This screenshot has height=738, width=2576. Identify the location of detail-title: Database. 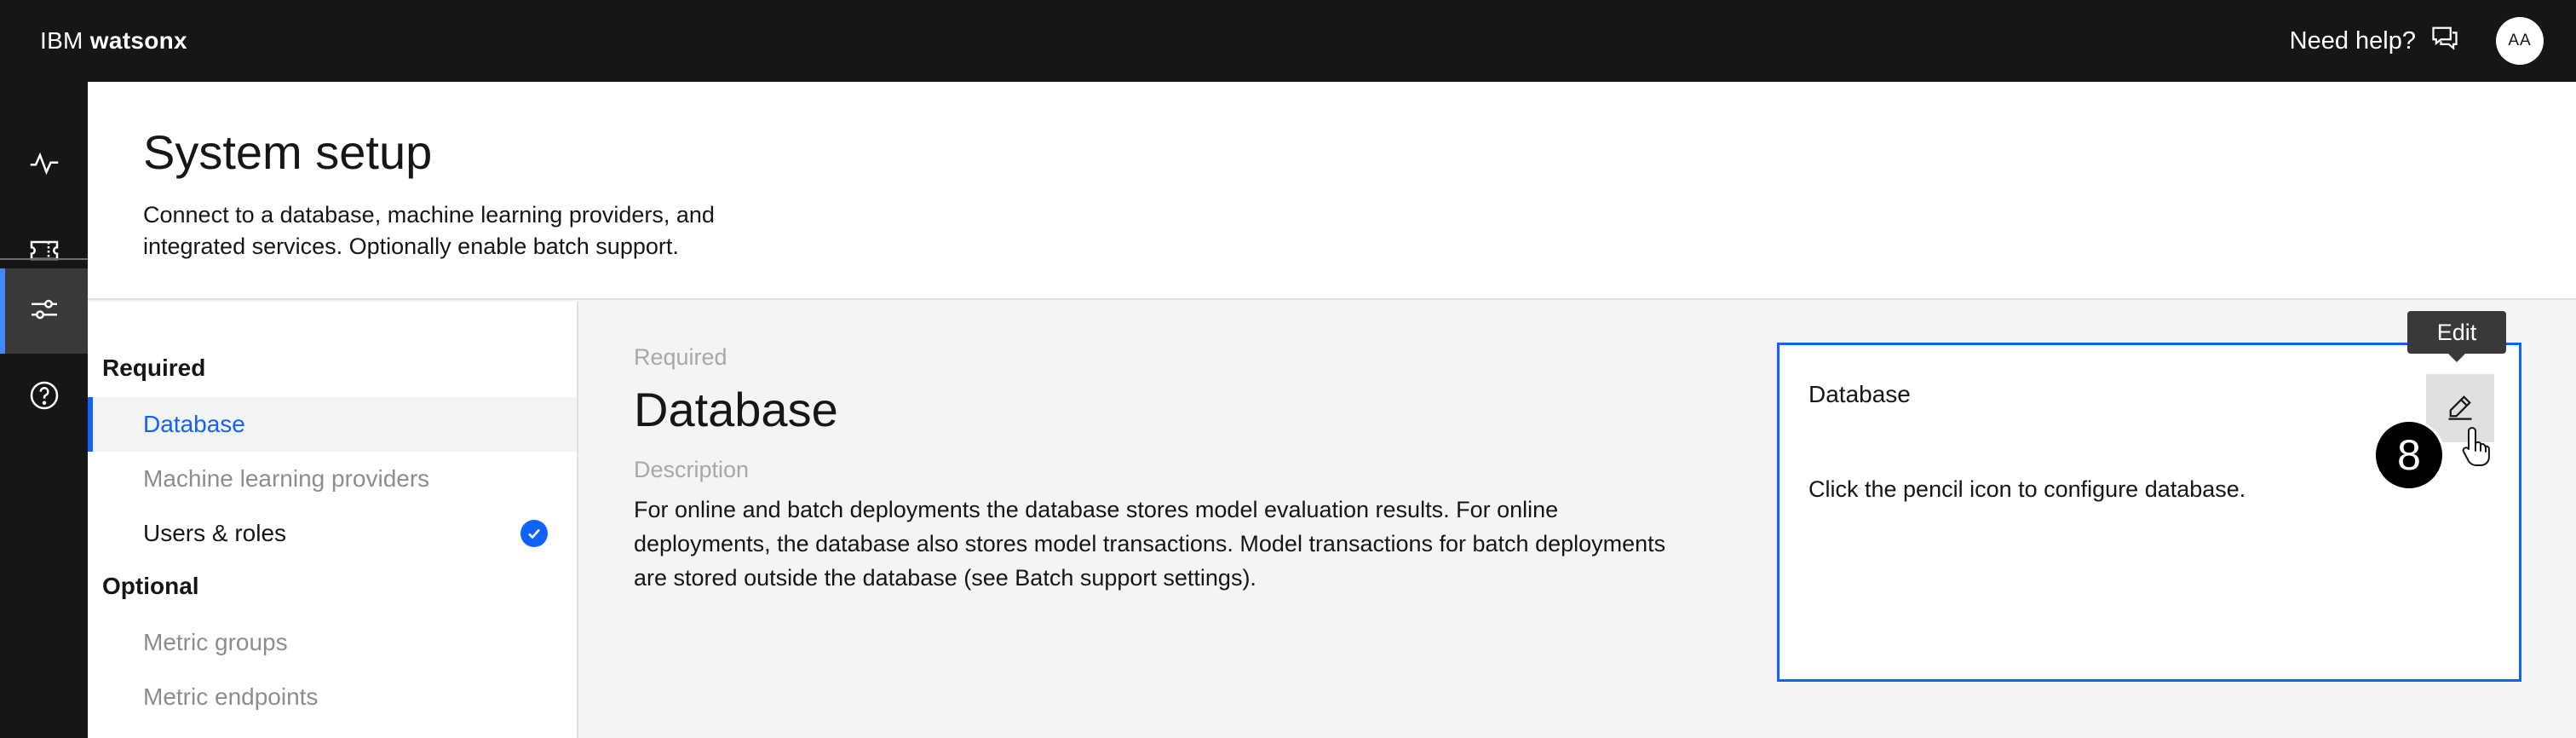
(736, 409).